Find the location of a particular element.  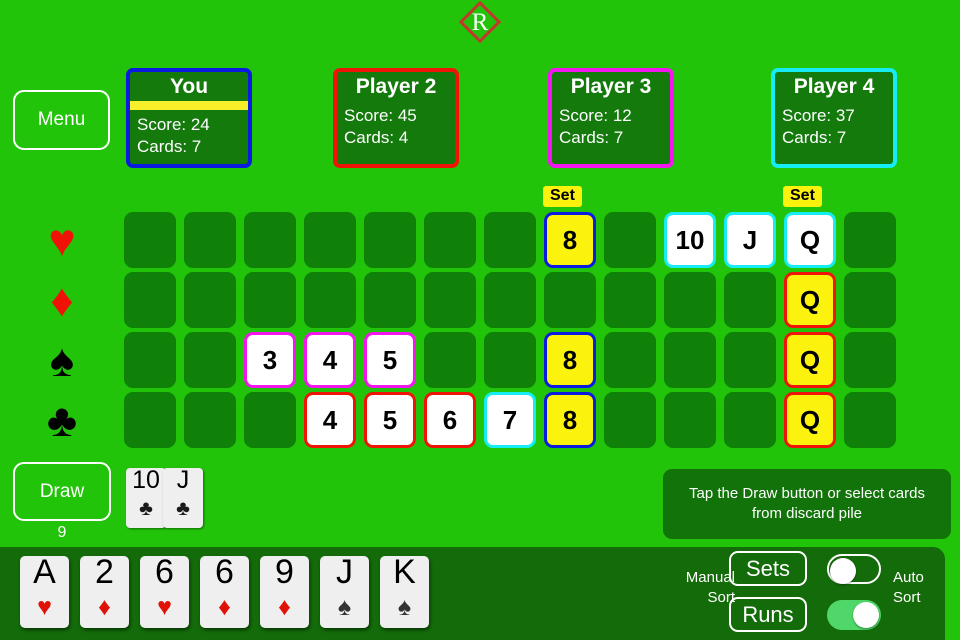

spades-suit-icon: ♠ is located at coordinates (62, 360).